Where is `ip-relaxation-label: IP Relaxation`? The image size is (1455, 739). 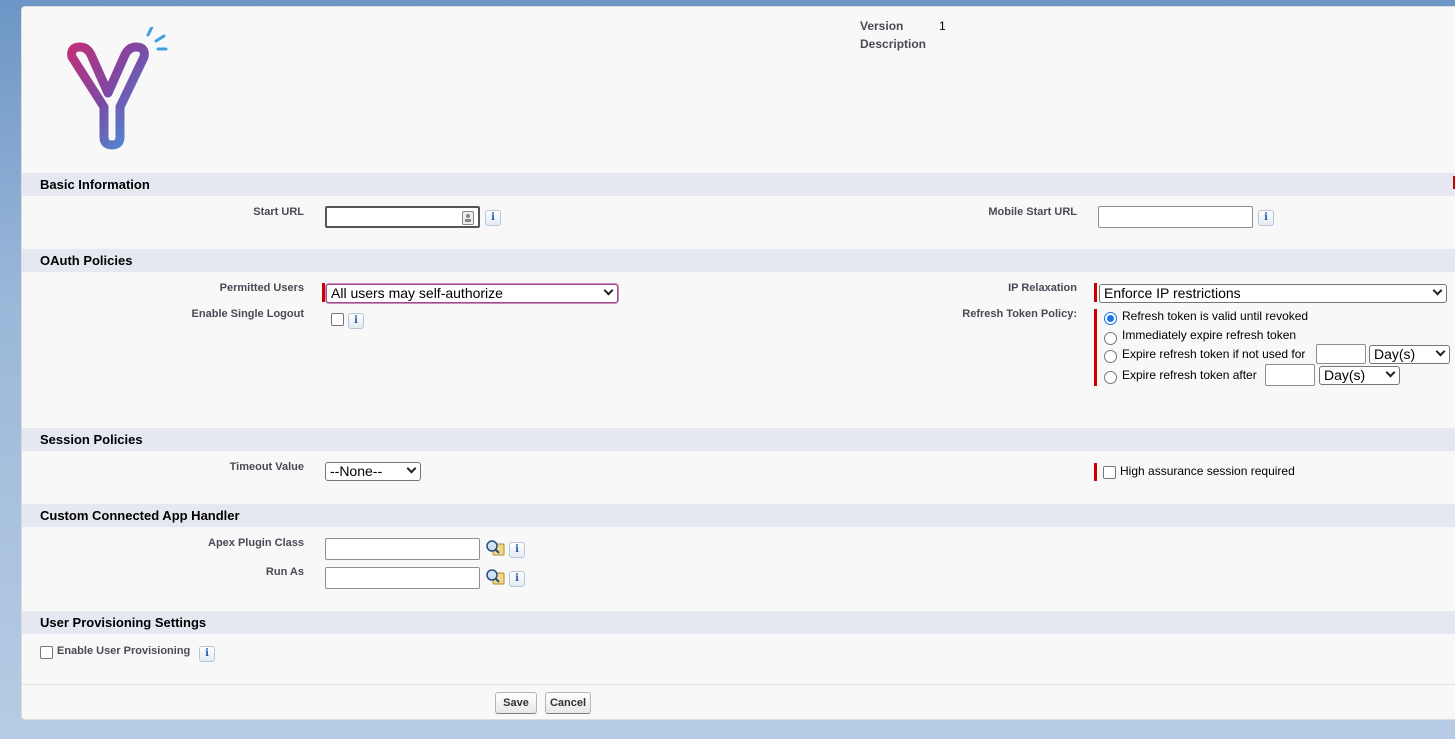 ip-relaxation-label: IP Relaxation is located at coordinates (1042, 288).